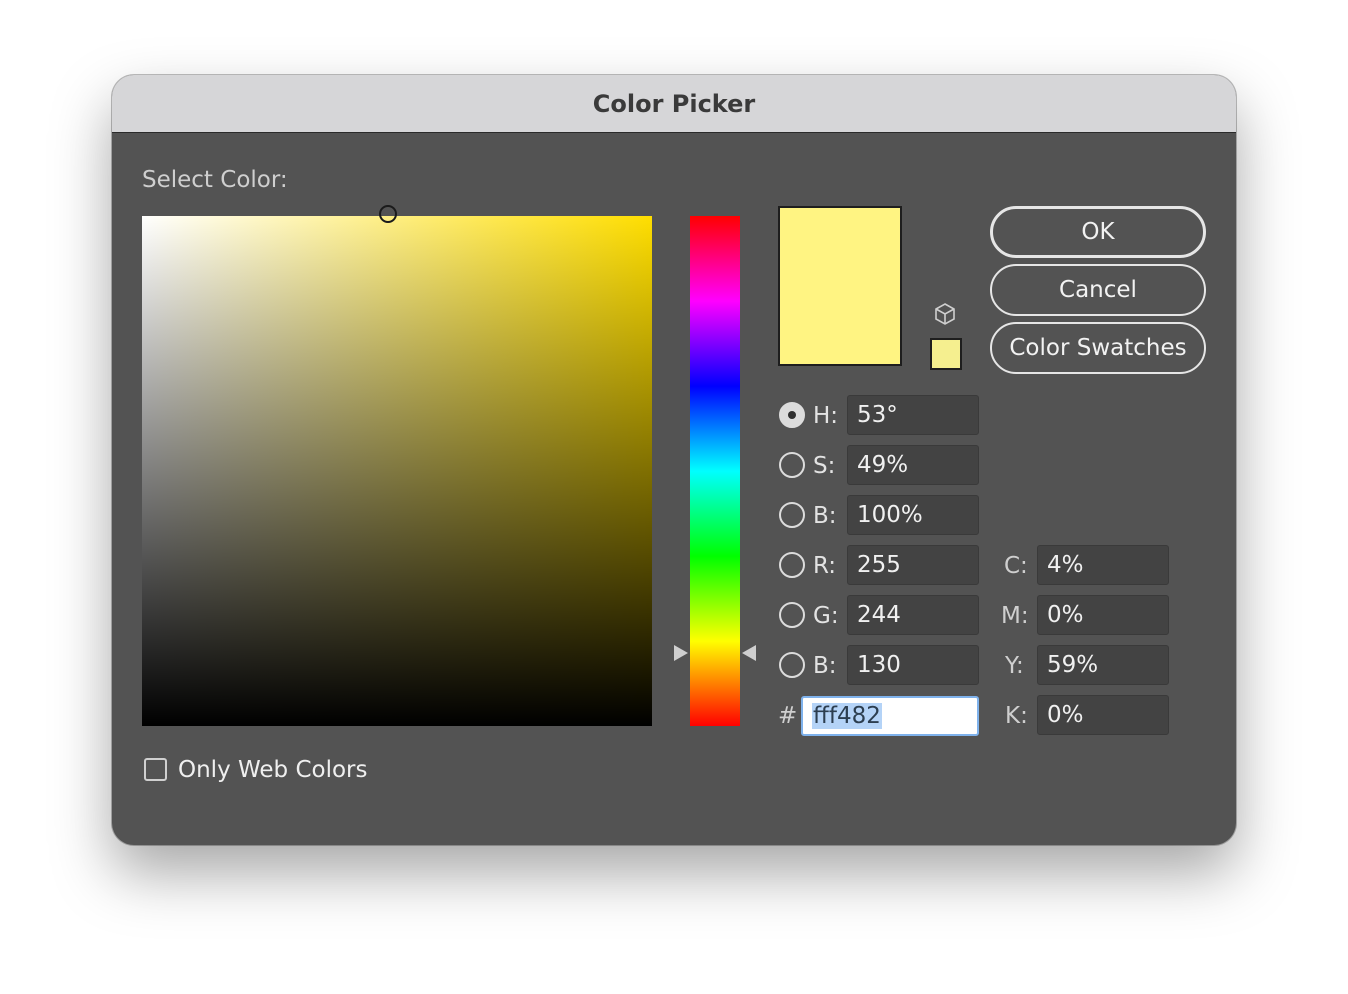 The width and height of the screenshot is (1348, 994). What do you see at coordinates (681, 653) in the screenshot?
I see `hue-slider-handle-left` at bounding box center [681, 653].